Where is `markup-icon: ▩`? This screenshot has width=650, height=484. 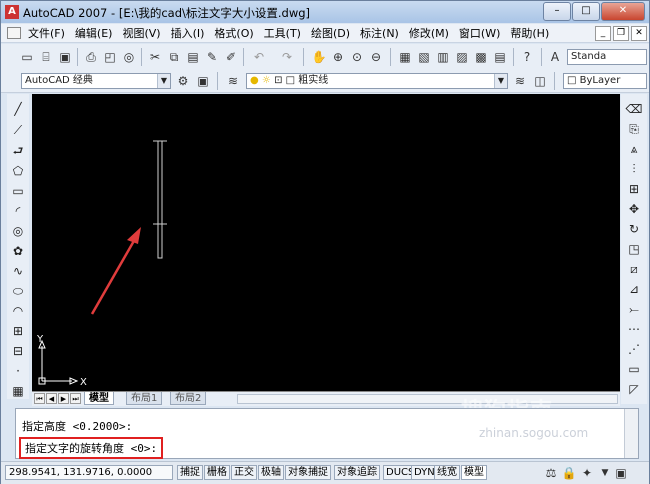
markup-icon: ▩ is located at coordinates (481, 57).